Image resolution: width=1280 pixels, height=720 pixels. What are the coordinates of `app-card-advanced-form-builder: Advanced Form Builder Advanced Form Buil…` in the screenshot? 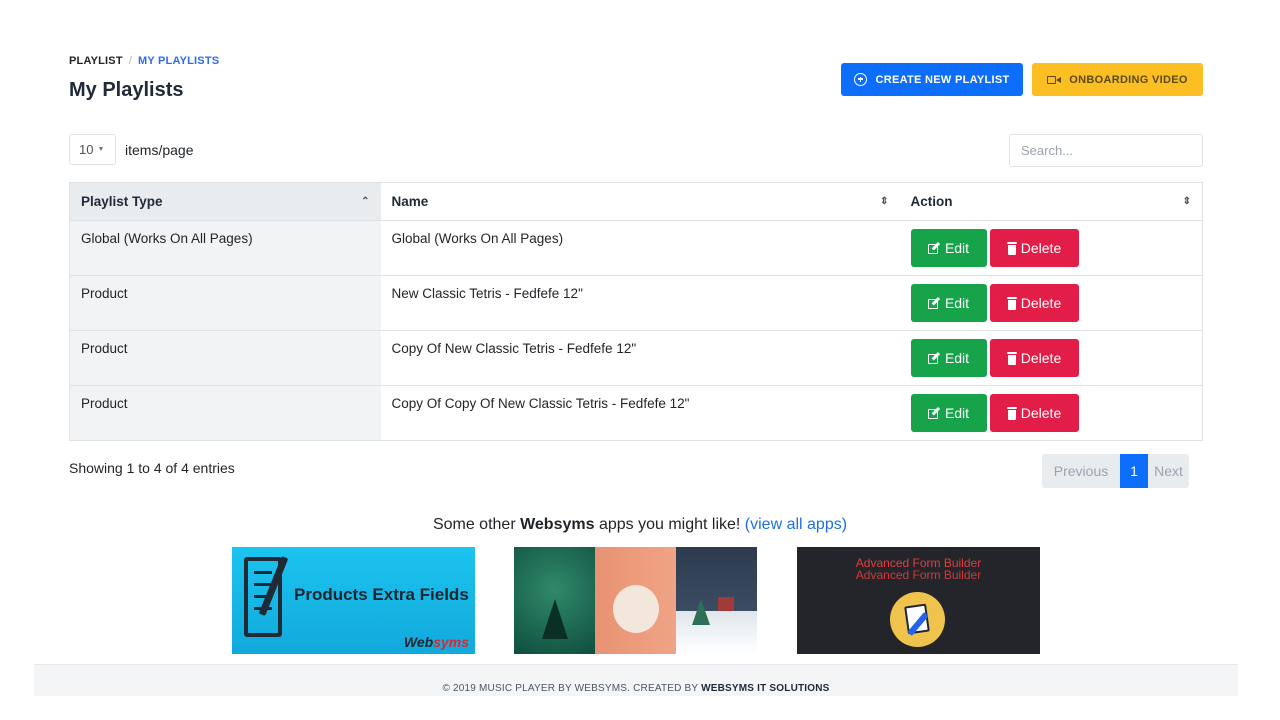 It's located at (918, 600).